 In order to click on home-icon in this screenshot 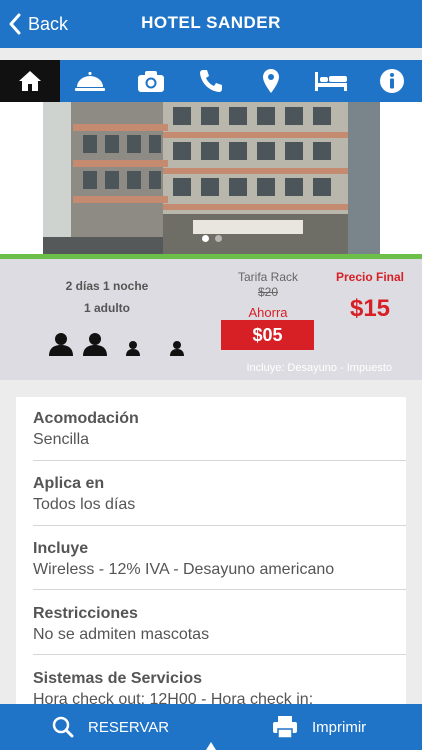, I will do `click(30, 81)`.